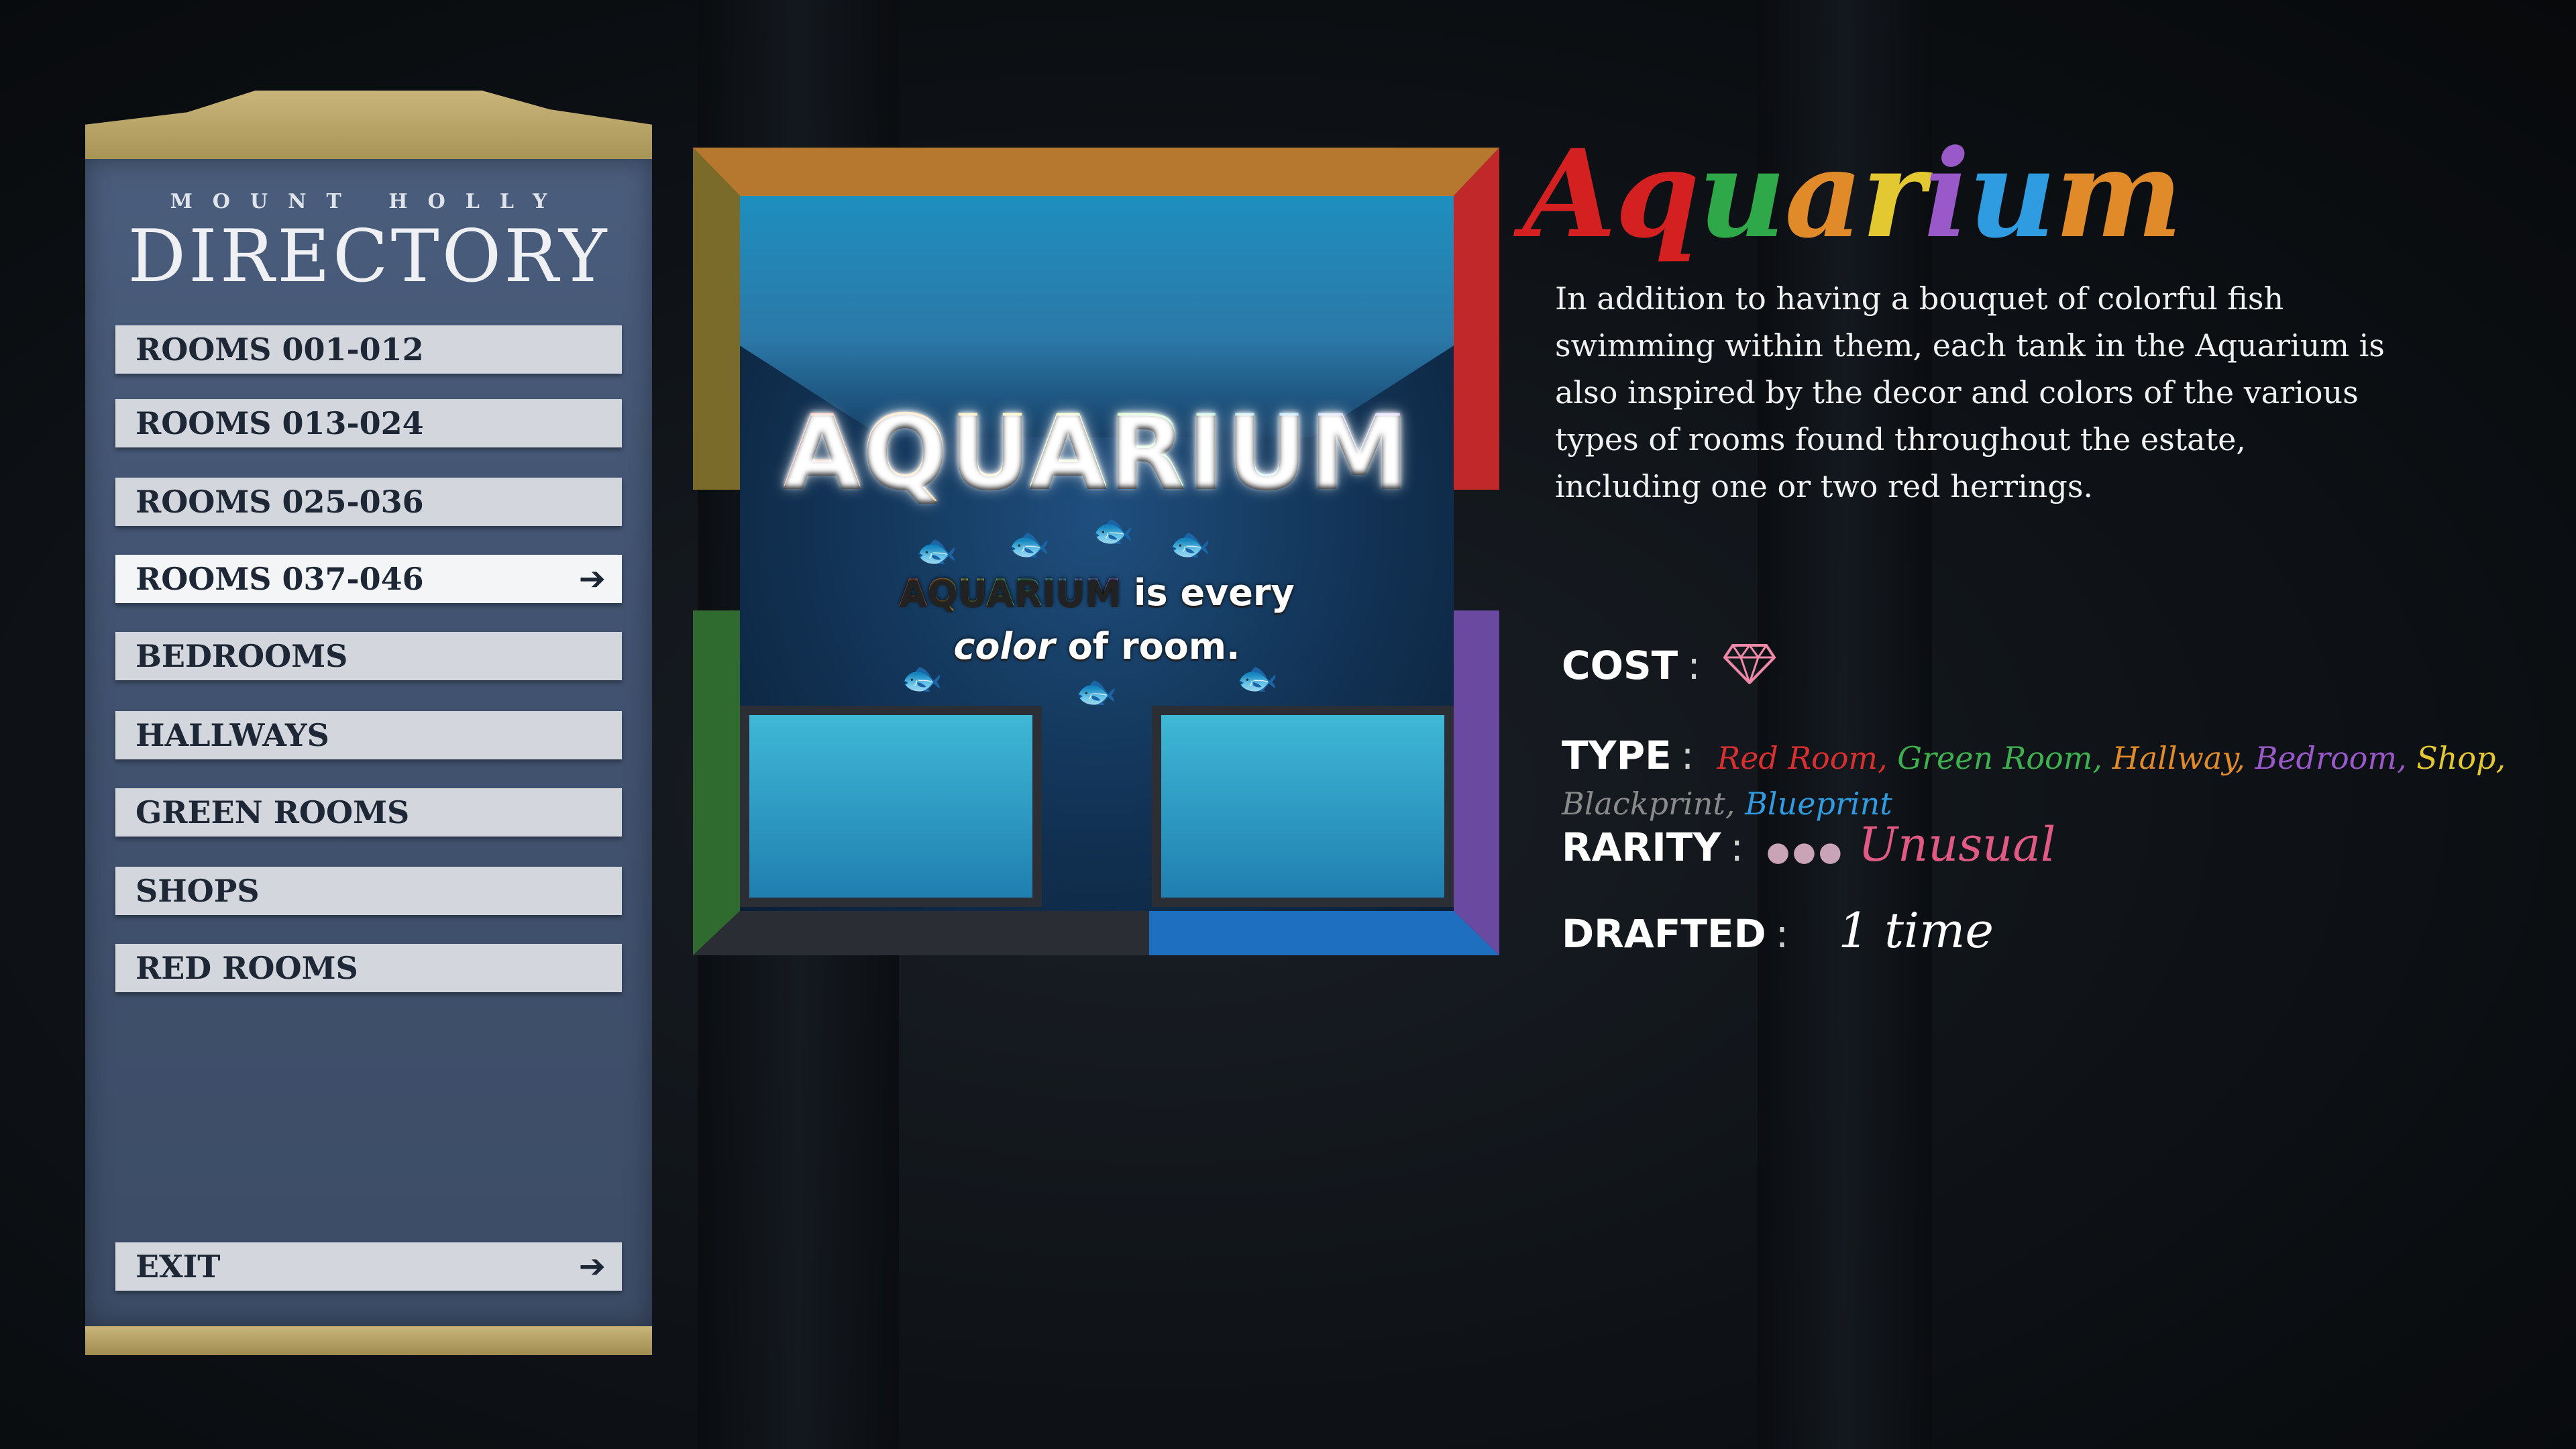 This screenshot has height=1449, width=2576. I want to click on room-art-caption-line1: AQUARIUM is every, so click(1097, 593).